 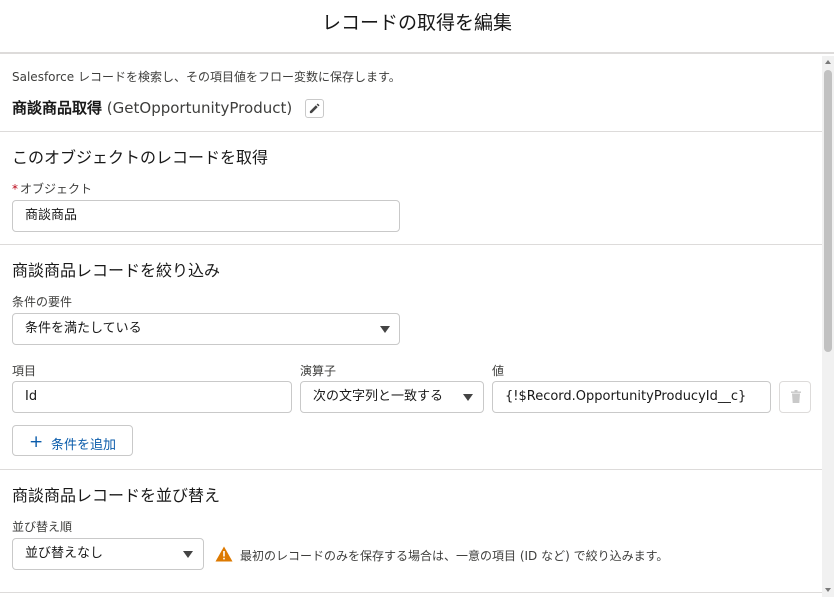 I want to click on condition-operator-value: 次の文字列と一致する, so click(x=378, y=396).